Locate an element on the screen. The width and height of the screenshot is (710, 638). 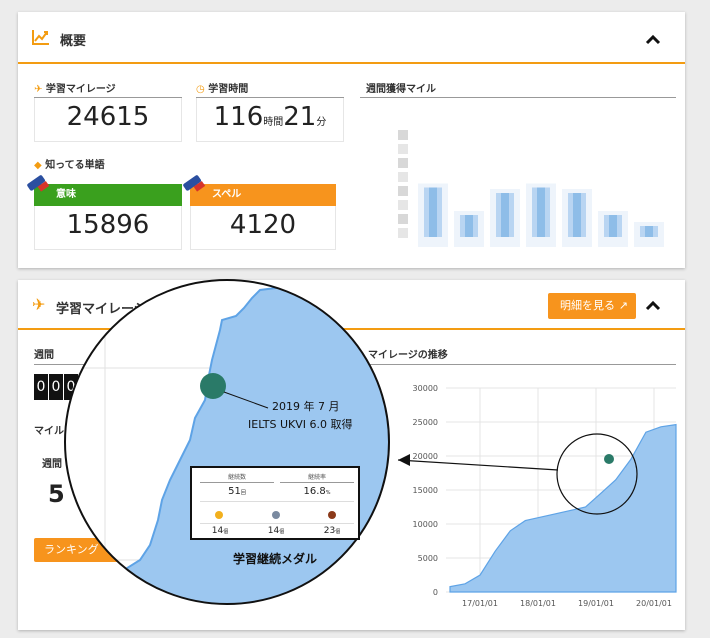
weekly-label-2: 週間 is located at coordinates (52, 464).